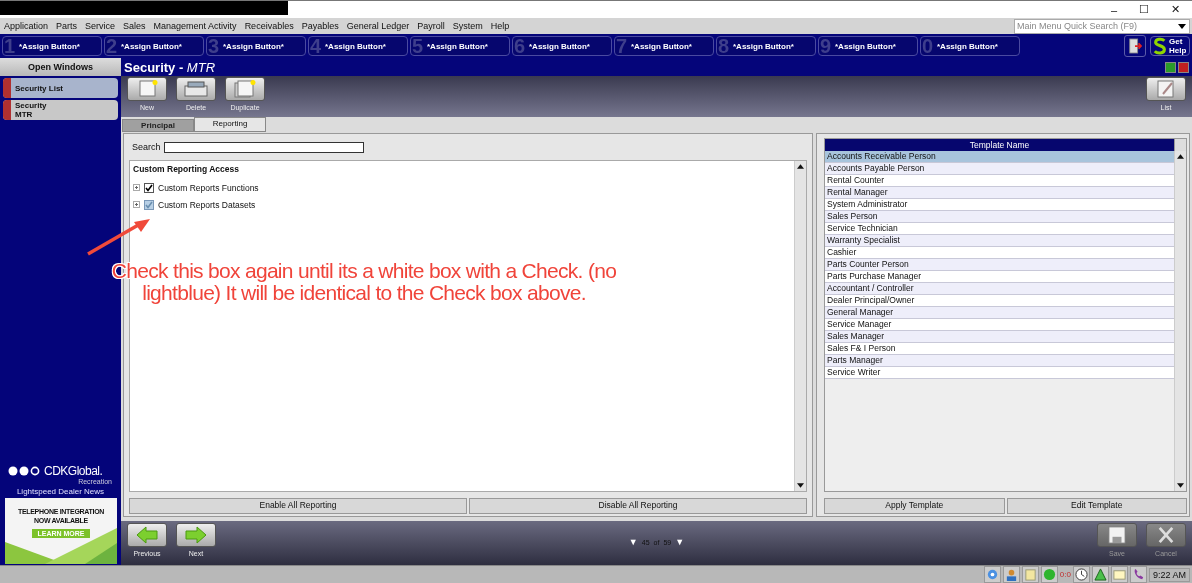  I want to click on news-title: Lightspeed Dealer News, so click(60, 491).